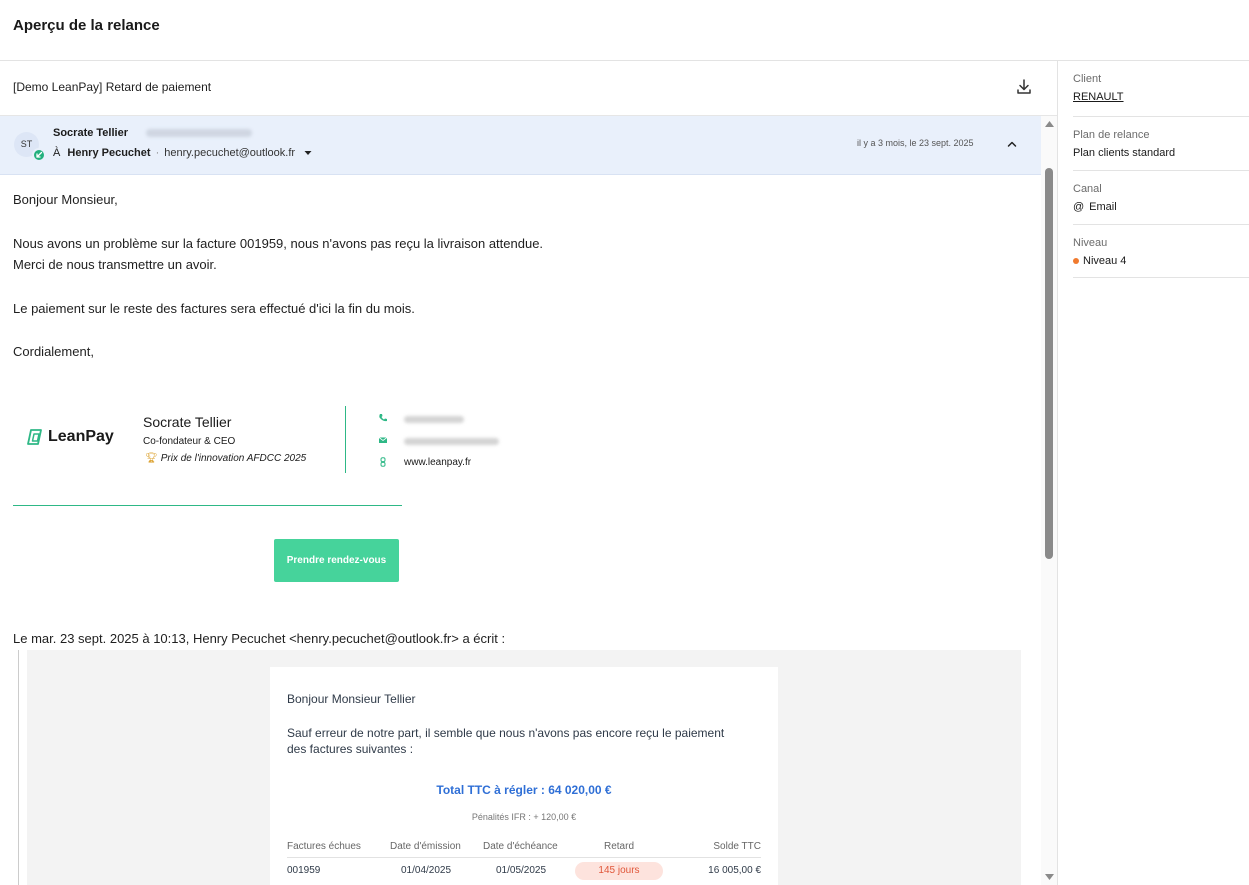 The width and height of the screenshot is (1249, 885). Describe the element at coordinates (1161, 144) in the screenshot. I see `plan-section: Plan de relance Plan clients standard` at that location.